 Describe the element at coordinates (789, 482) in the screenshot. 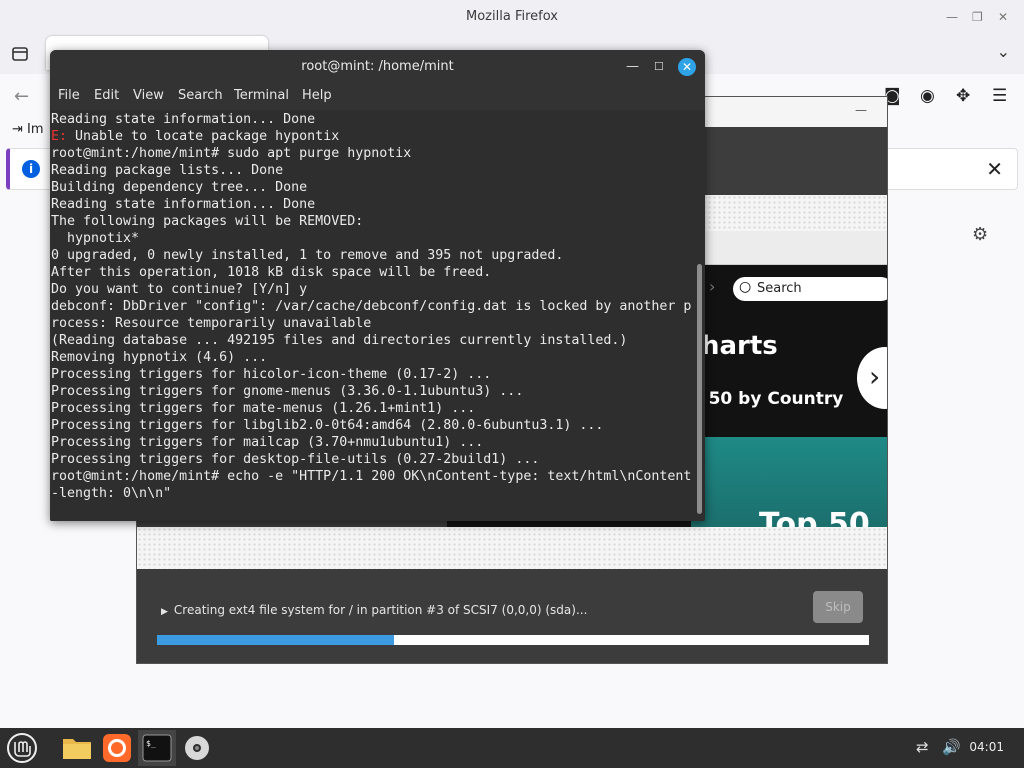

I see `playlist-card: Top 50` at that location.